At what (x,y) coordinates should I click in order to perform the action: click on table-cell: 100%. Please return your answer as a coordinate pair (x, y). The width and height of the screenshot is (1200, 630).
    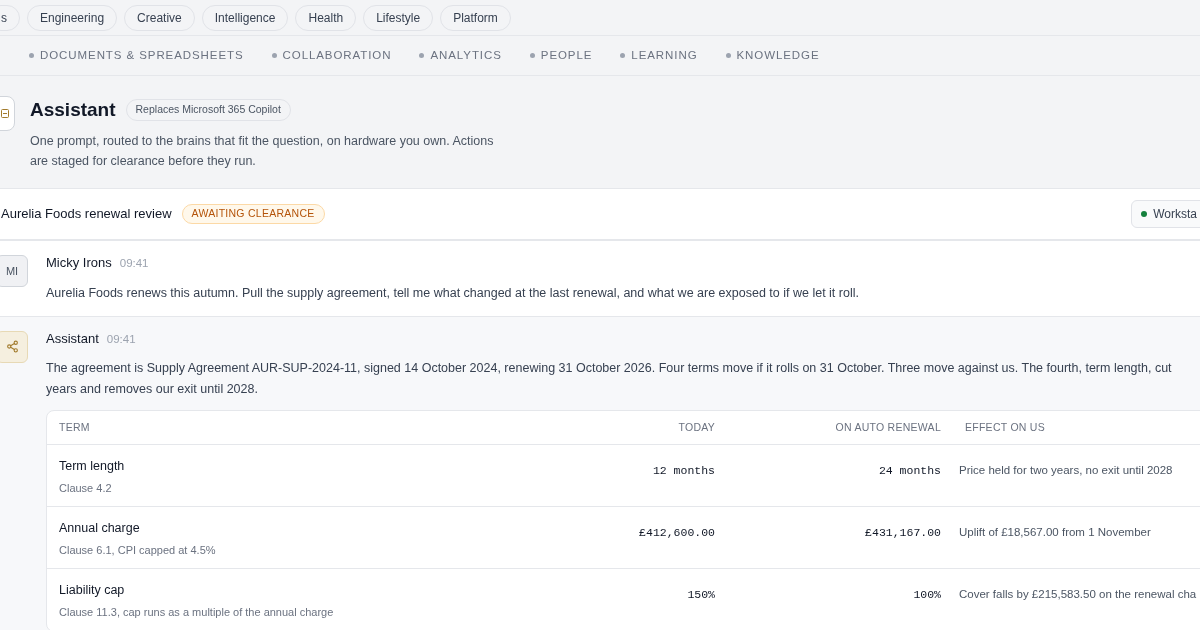
    Looking at the image, I should click on (927, 594).